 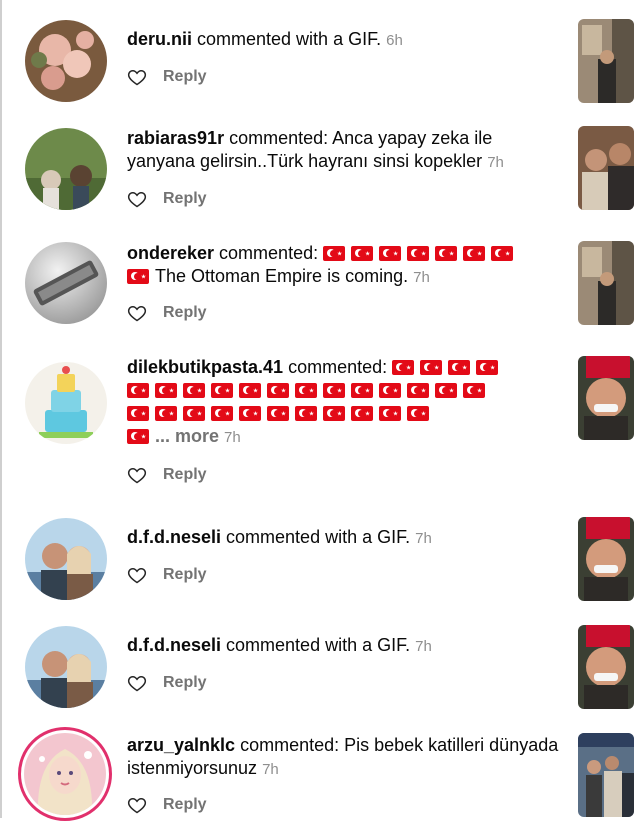 I want to click on more-link: ... more, so click(x=187, y=436).